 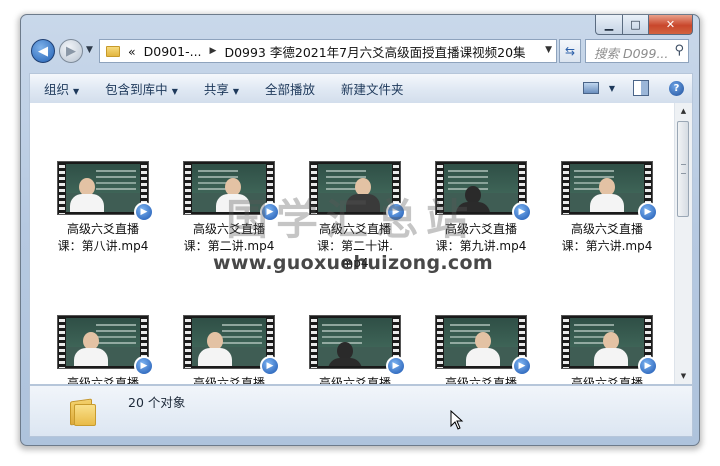 I want to click on refresh-button: ⇆, so click(x=570, y=51).